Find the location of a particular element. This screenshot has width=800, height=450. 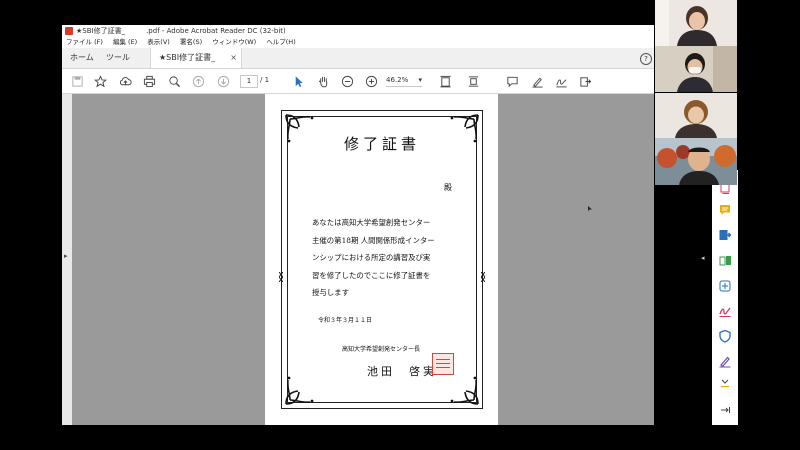

tab-home: ホーム is located at coordinates (82, 58).